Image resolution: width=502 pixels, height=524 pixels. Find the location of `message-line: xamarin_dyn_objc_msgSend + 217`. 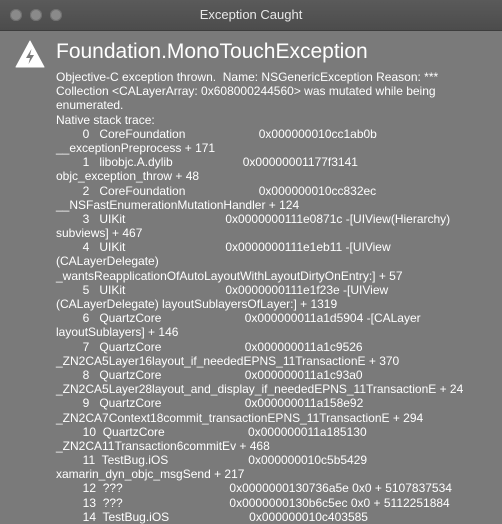

message-line: xamarin_dyn_objc_msgSend + 217 is located at coordinates (150, 474).